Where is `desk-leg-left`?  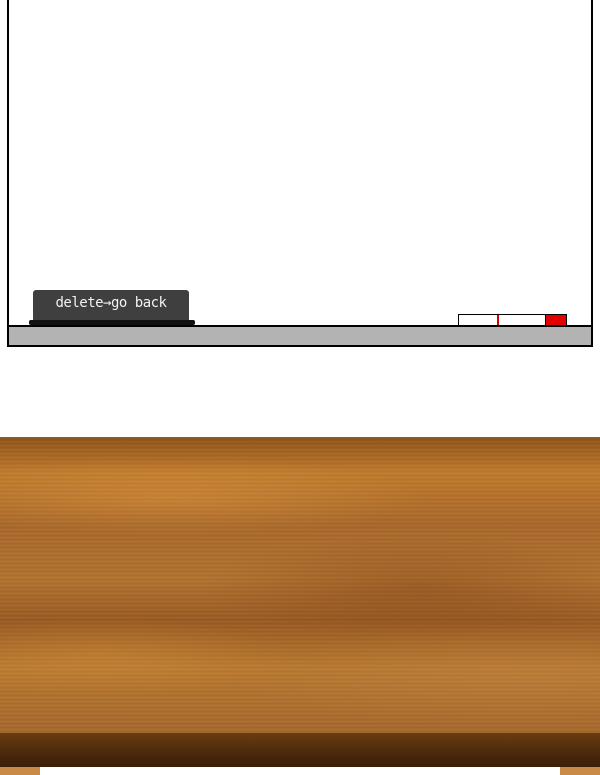
desk-leg-left is located at coordinates (20, 771).